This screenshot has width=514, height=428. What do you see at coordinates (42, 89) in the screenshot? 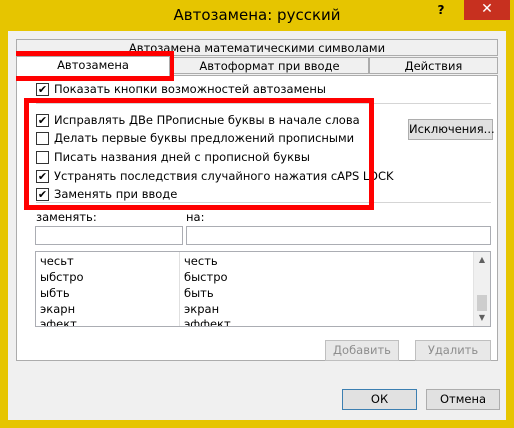
I see `show-buttons-checkbox: ✔` at bounding box center [42, 89].